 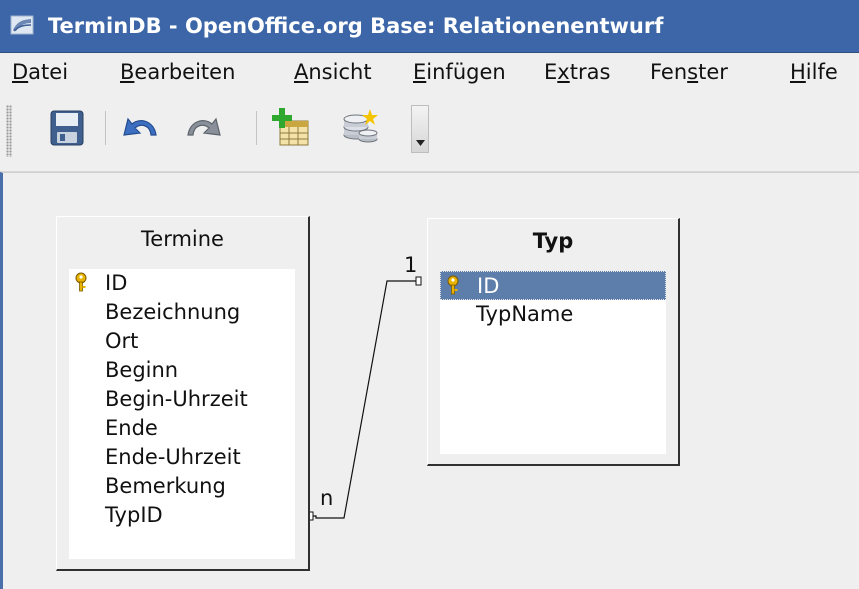 I want to click on menu-hilfe: Hilfe, so click(x=814, y=72).